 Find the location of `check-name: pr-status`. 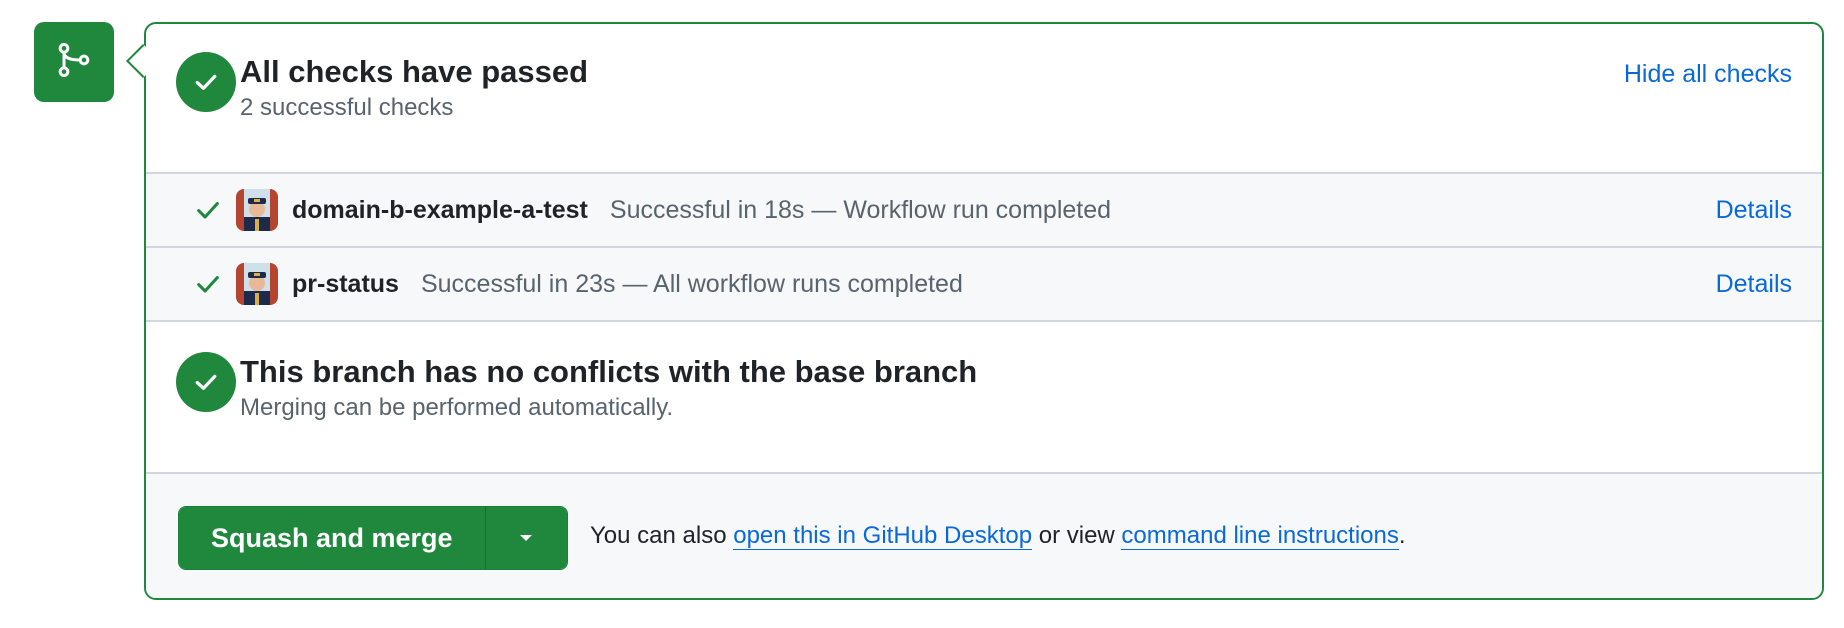

check-name: pr-status is located at coordinates (345, 283).